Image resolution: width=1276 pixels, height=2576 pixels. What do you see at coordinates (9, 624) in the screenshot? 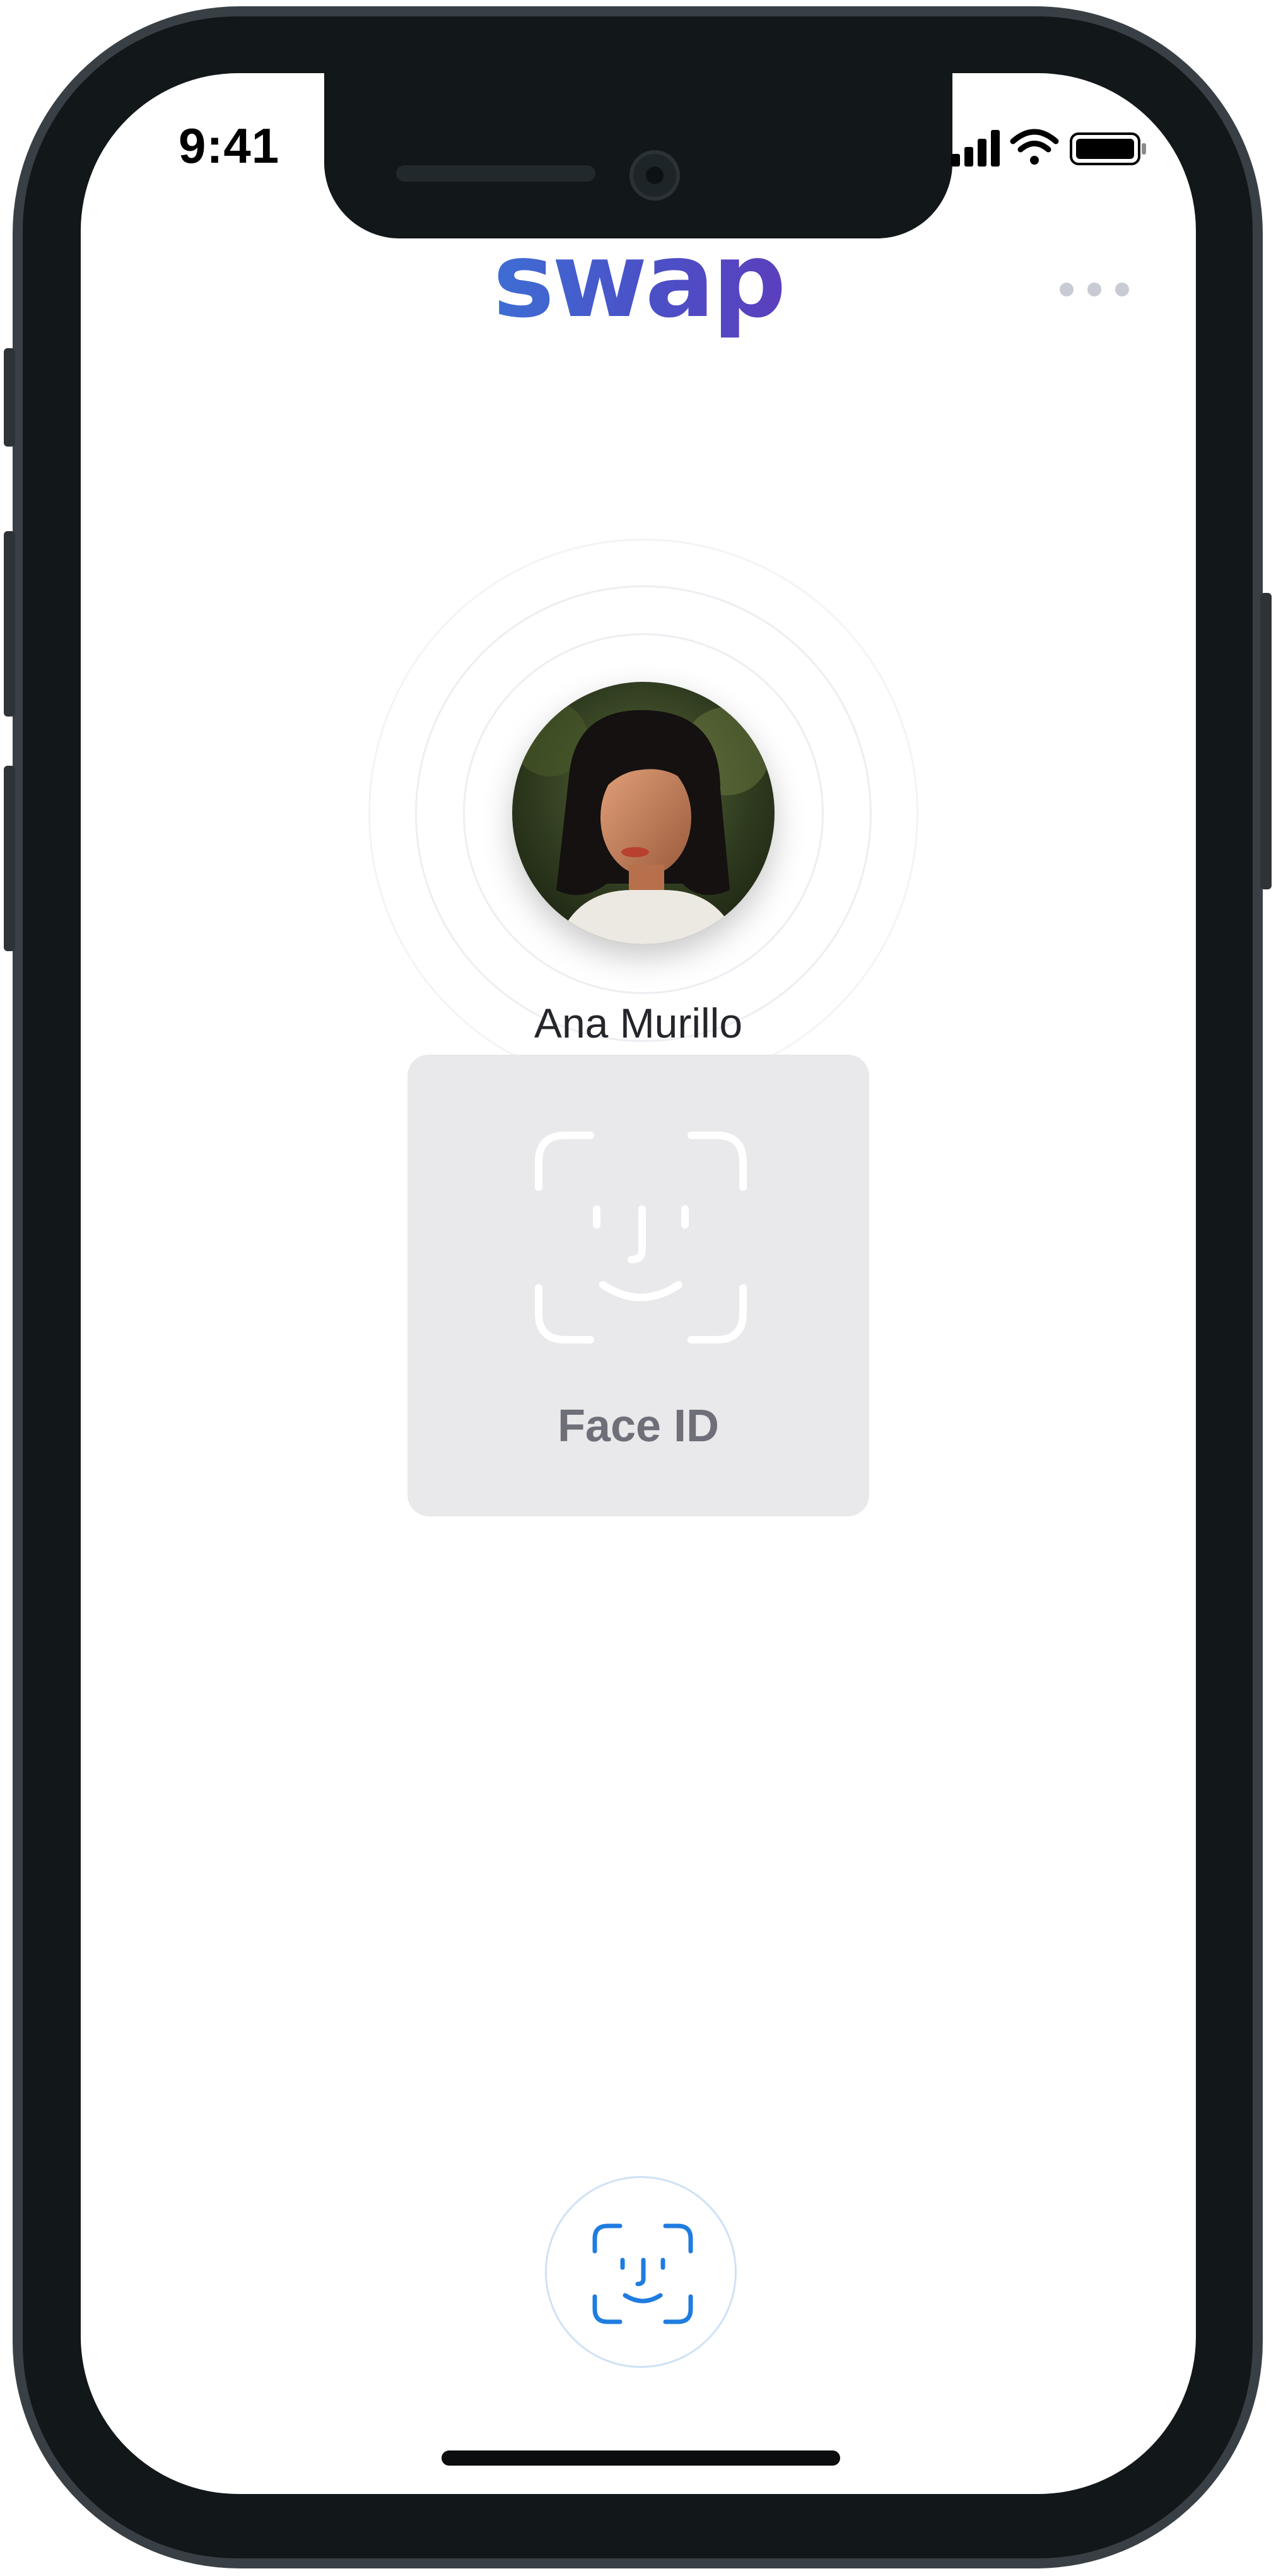
I see `volume-up-button` at bounding box center [9, 624].